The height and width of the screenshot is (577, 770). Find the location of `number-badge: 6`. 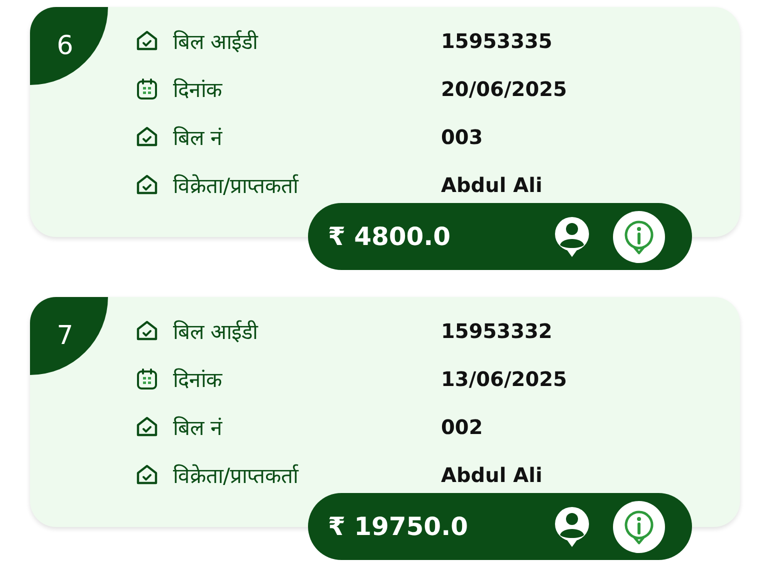

number-badge: 6 is located at coordinates (69, 46).